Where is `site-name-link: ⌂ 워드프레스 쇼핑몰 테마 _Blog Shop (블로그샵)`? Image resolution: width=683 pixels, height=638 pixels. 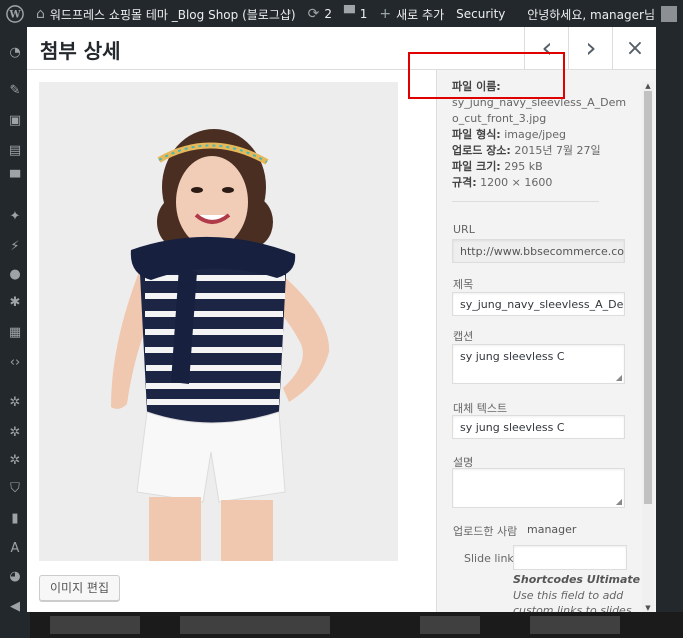
site-name-link: ⌂ 워드프레스 쇼핑몰 테마 _Blog Shop (블로그샵) is located at coordinates (166, 14).